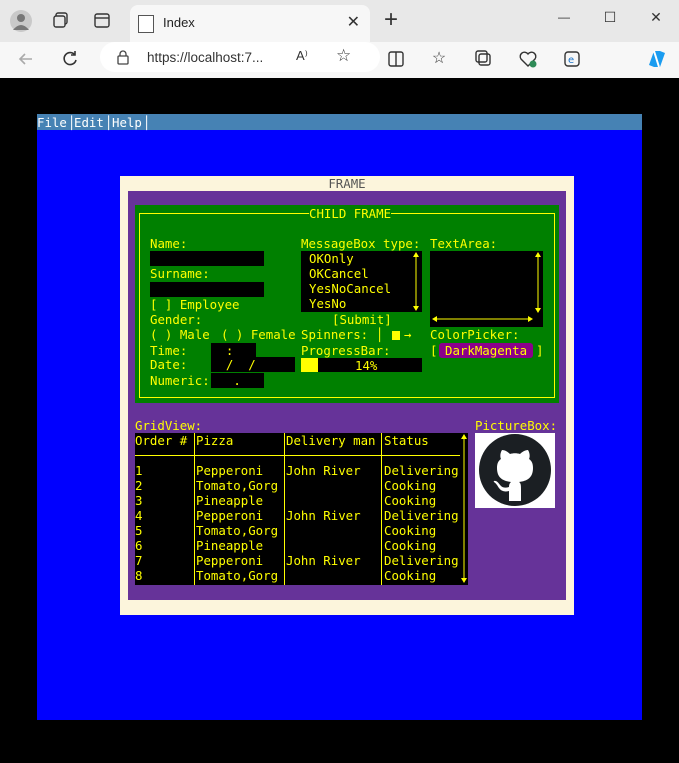 The height and width of the screenshot is (763, 679). I want to click on colorpicker-bracket: [, so click(434, 350).